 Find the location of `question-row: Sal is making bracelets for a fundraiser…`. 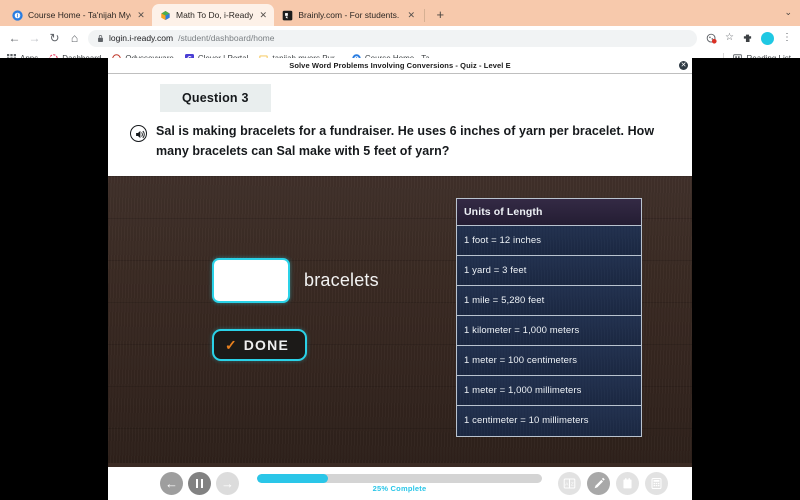

question-row: Sal is making bracelets for a fundraiser… is located at coordinates (397, 142).